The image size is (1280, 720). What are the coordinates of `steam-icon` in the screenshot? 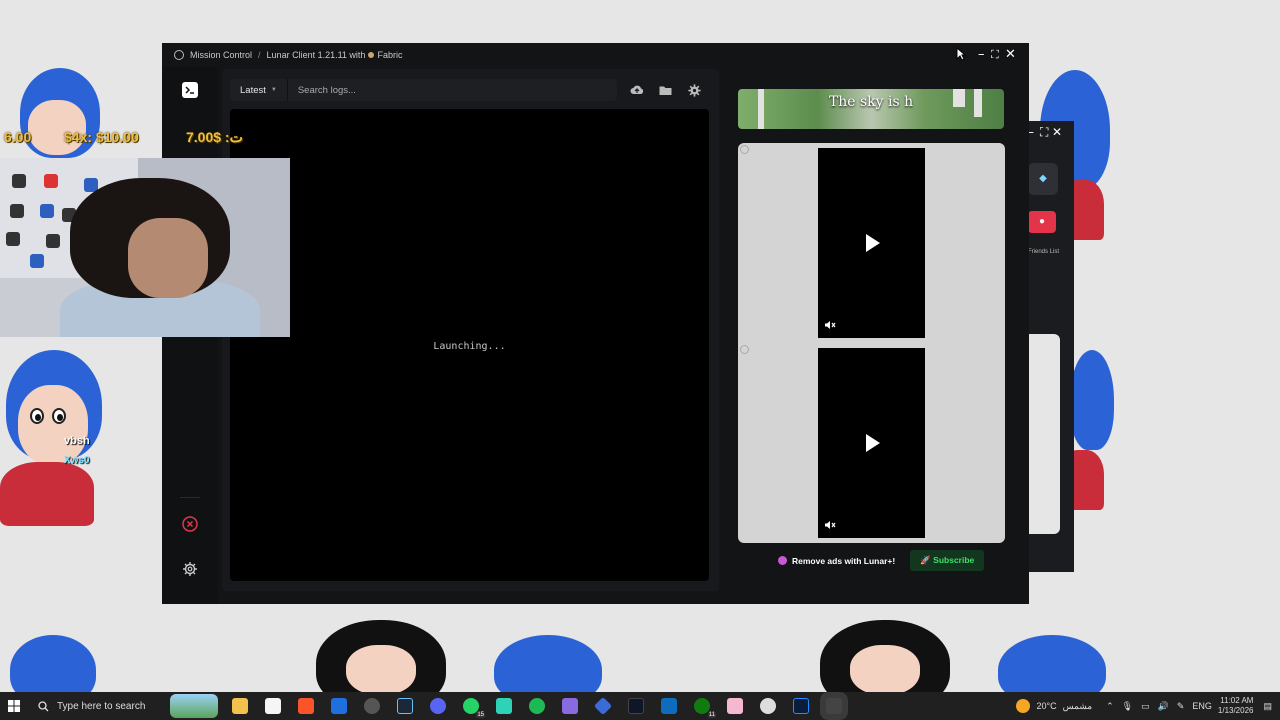 It's located at (405, 706).